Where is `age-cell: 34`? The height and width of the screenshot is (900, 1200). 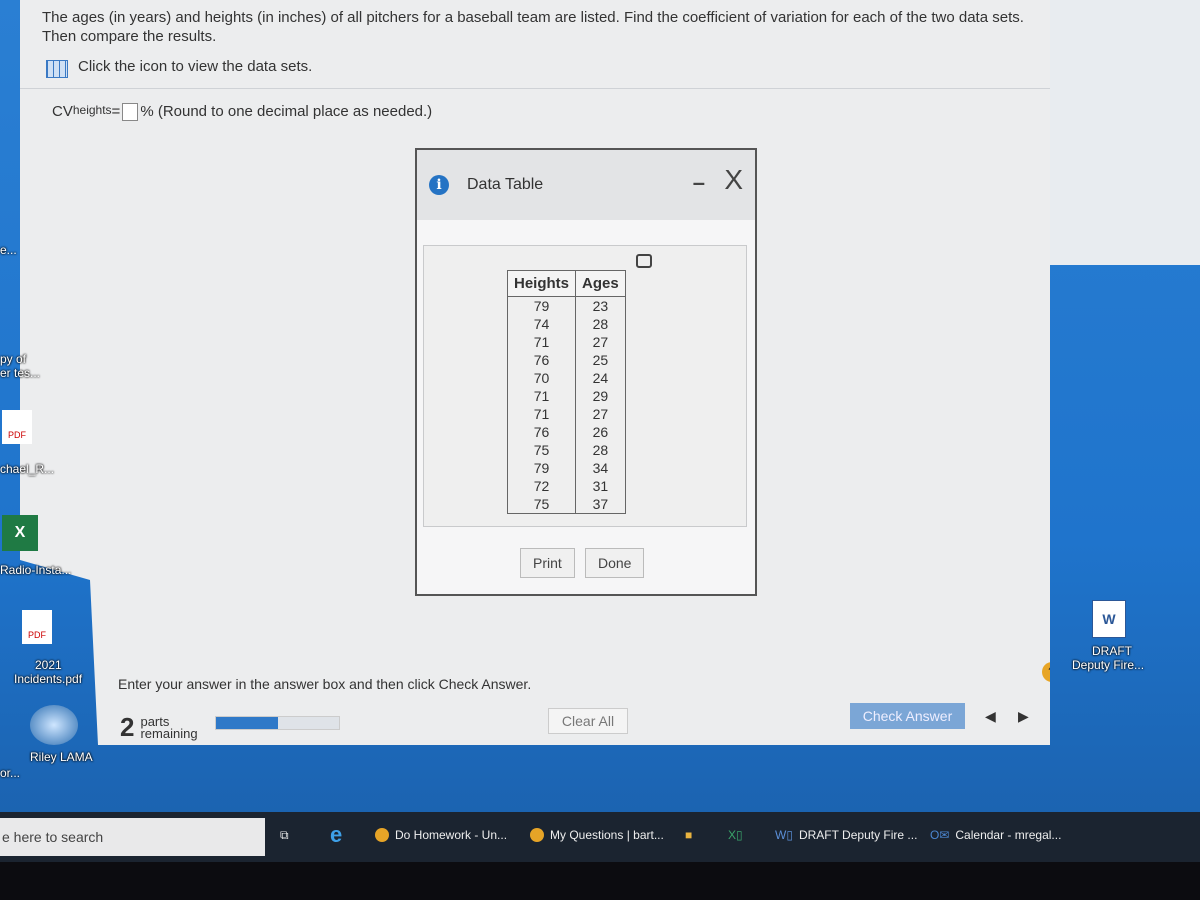
age-cell: 34 is located at coordinates (600, 468).